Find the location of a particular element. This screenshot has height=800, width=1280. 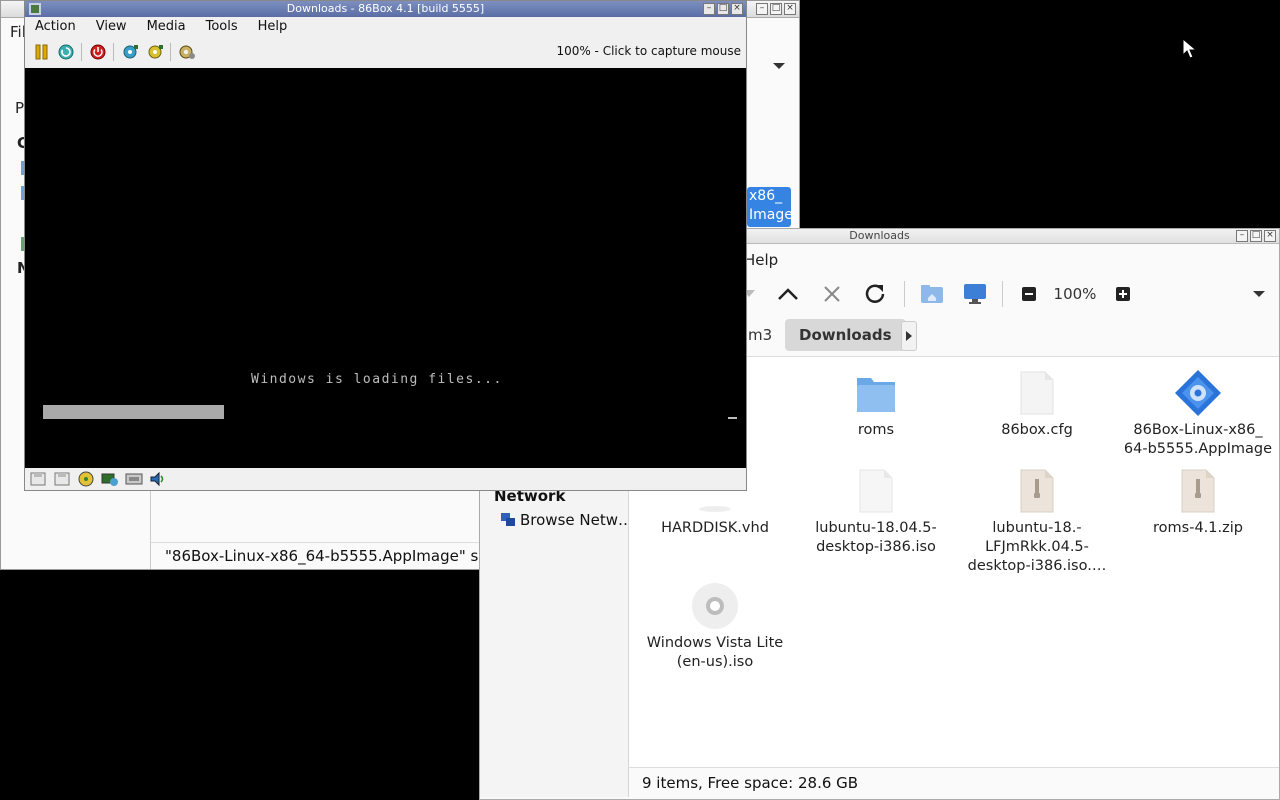

file-item-roms-zip: roms-4.1.zip is located at coordinates (1198, 502).